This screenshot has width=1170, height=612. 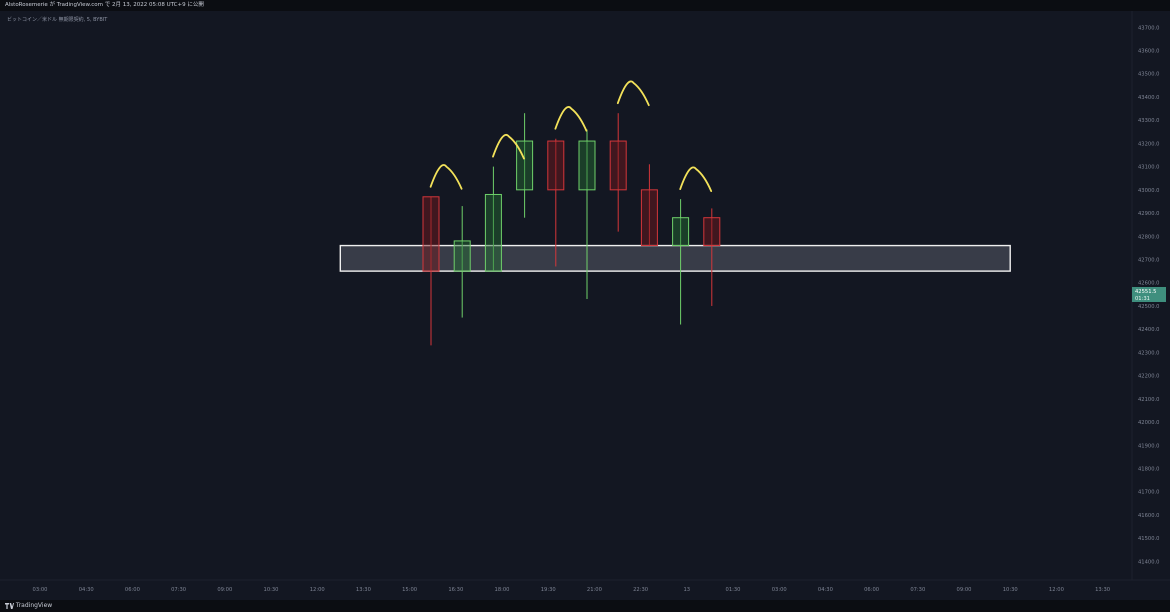 I want to click on price-tick-label: 43500.0, so click(x=1148, y=75).